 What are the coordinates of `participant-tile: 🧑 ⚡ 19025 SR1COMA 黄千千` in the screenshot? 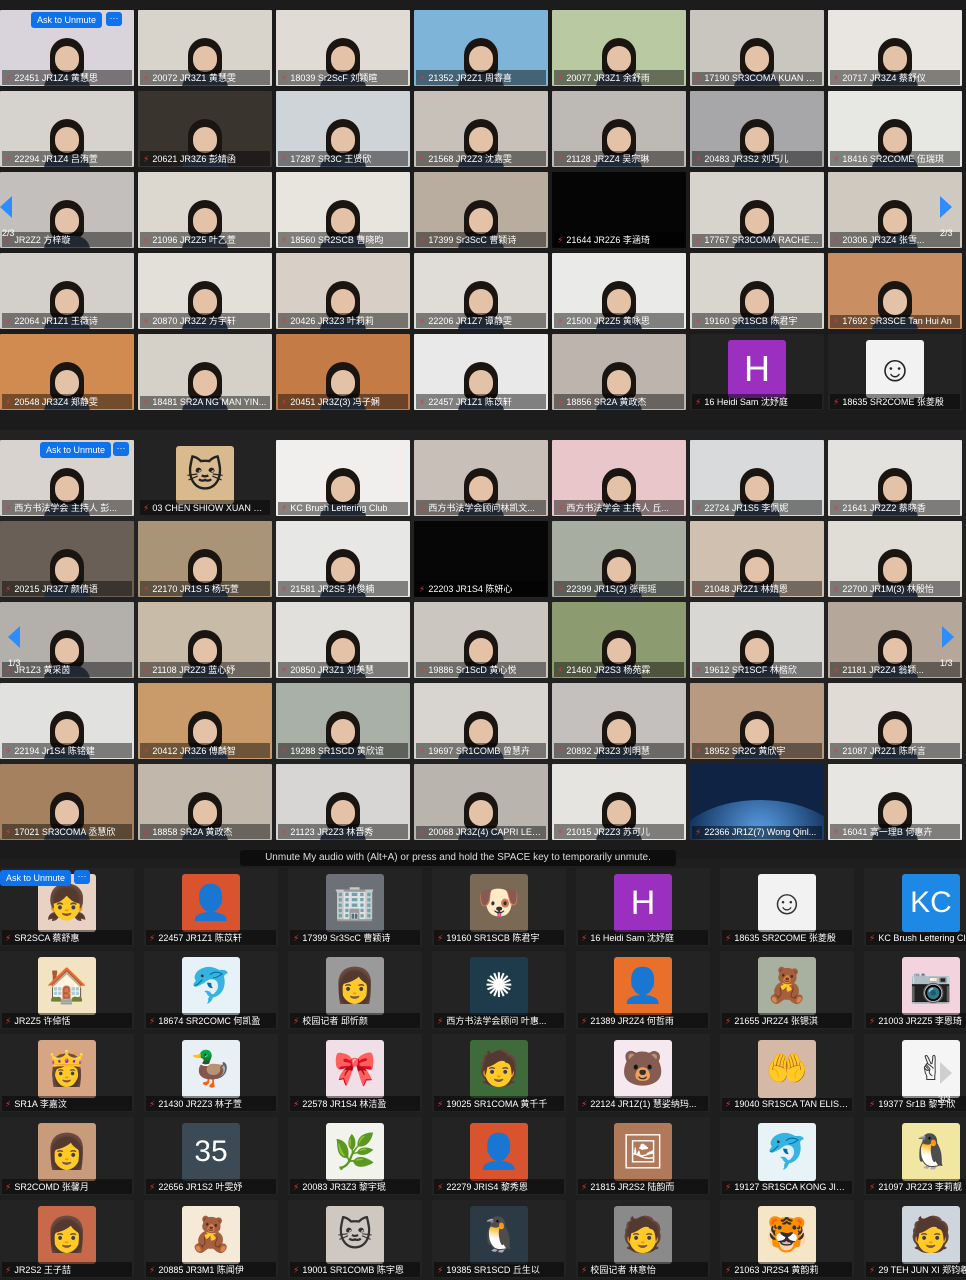 It's located at (499, 1073).